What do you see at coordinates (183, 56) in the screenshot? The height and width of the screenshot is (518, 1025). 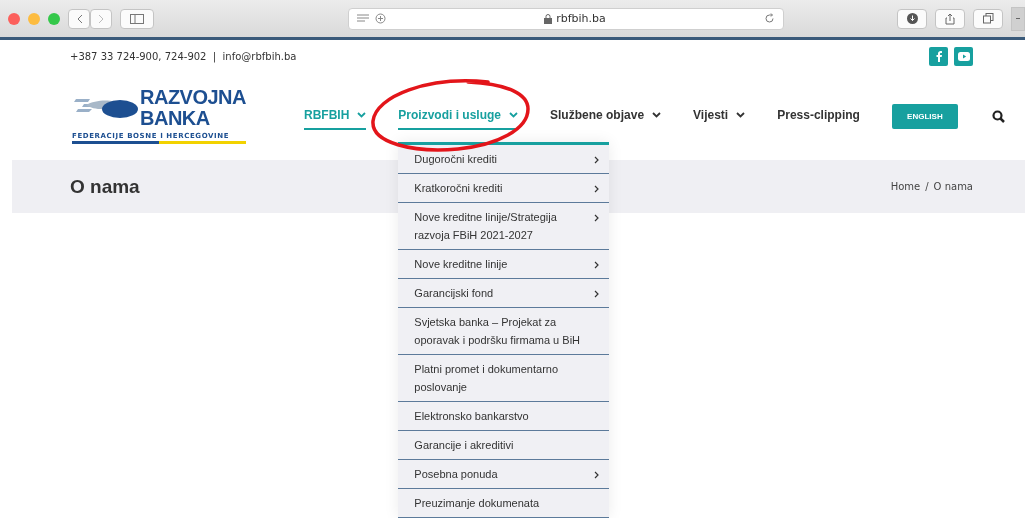 I see `contact-info: +387 33 724-900, 724-902 | info@rbfbih.ba` at bounding box center [183, 56].